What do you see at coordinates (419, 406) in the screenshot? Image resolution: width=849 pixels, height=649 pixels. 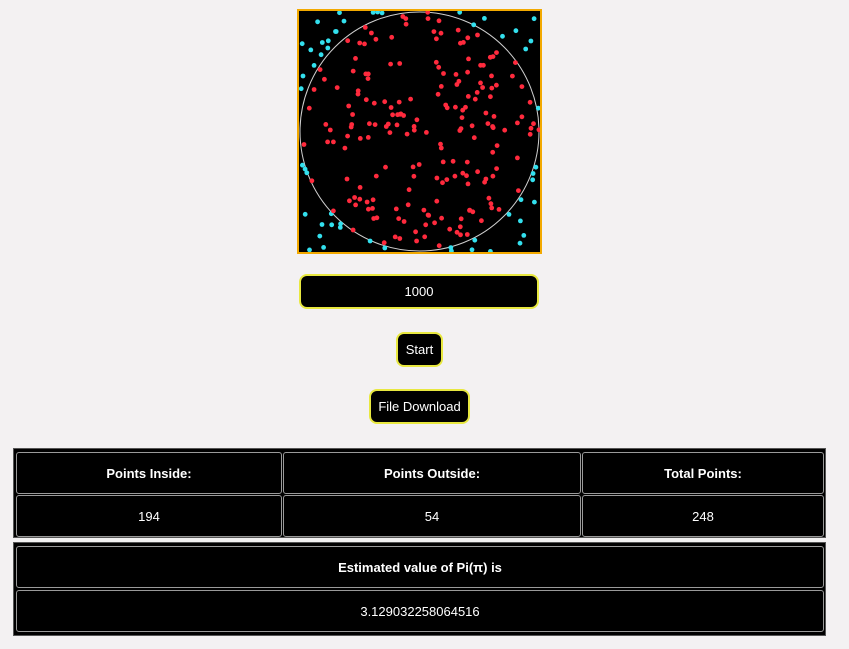 I see `file-download-button: File Download` at bounding box center [419, 406].